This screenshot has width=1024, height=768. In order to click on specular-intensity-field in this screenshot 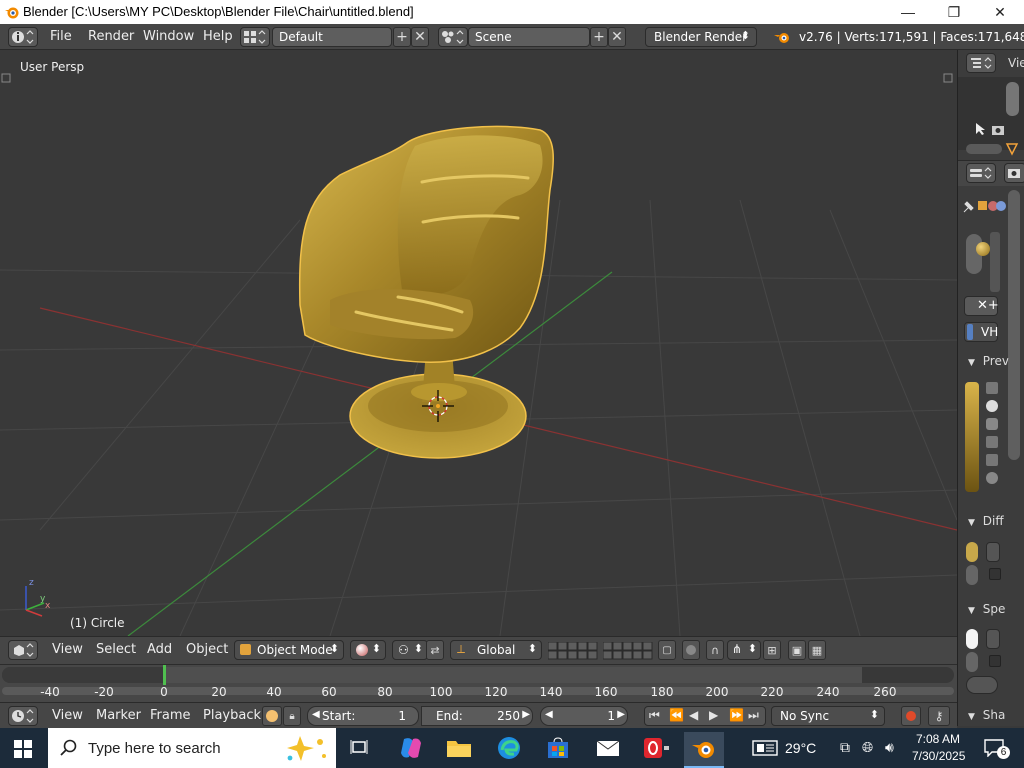, I will do `click(982, 685)`.